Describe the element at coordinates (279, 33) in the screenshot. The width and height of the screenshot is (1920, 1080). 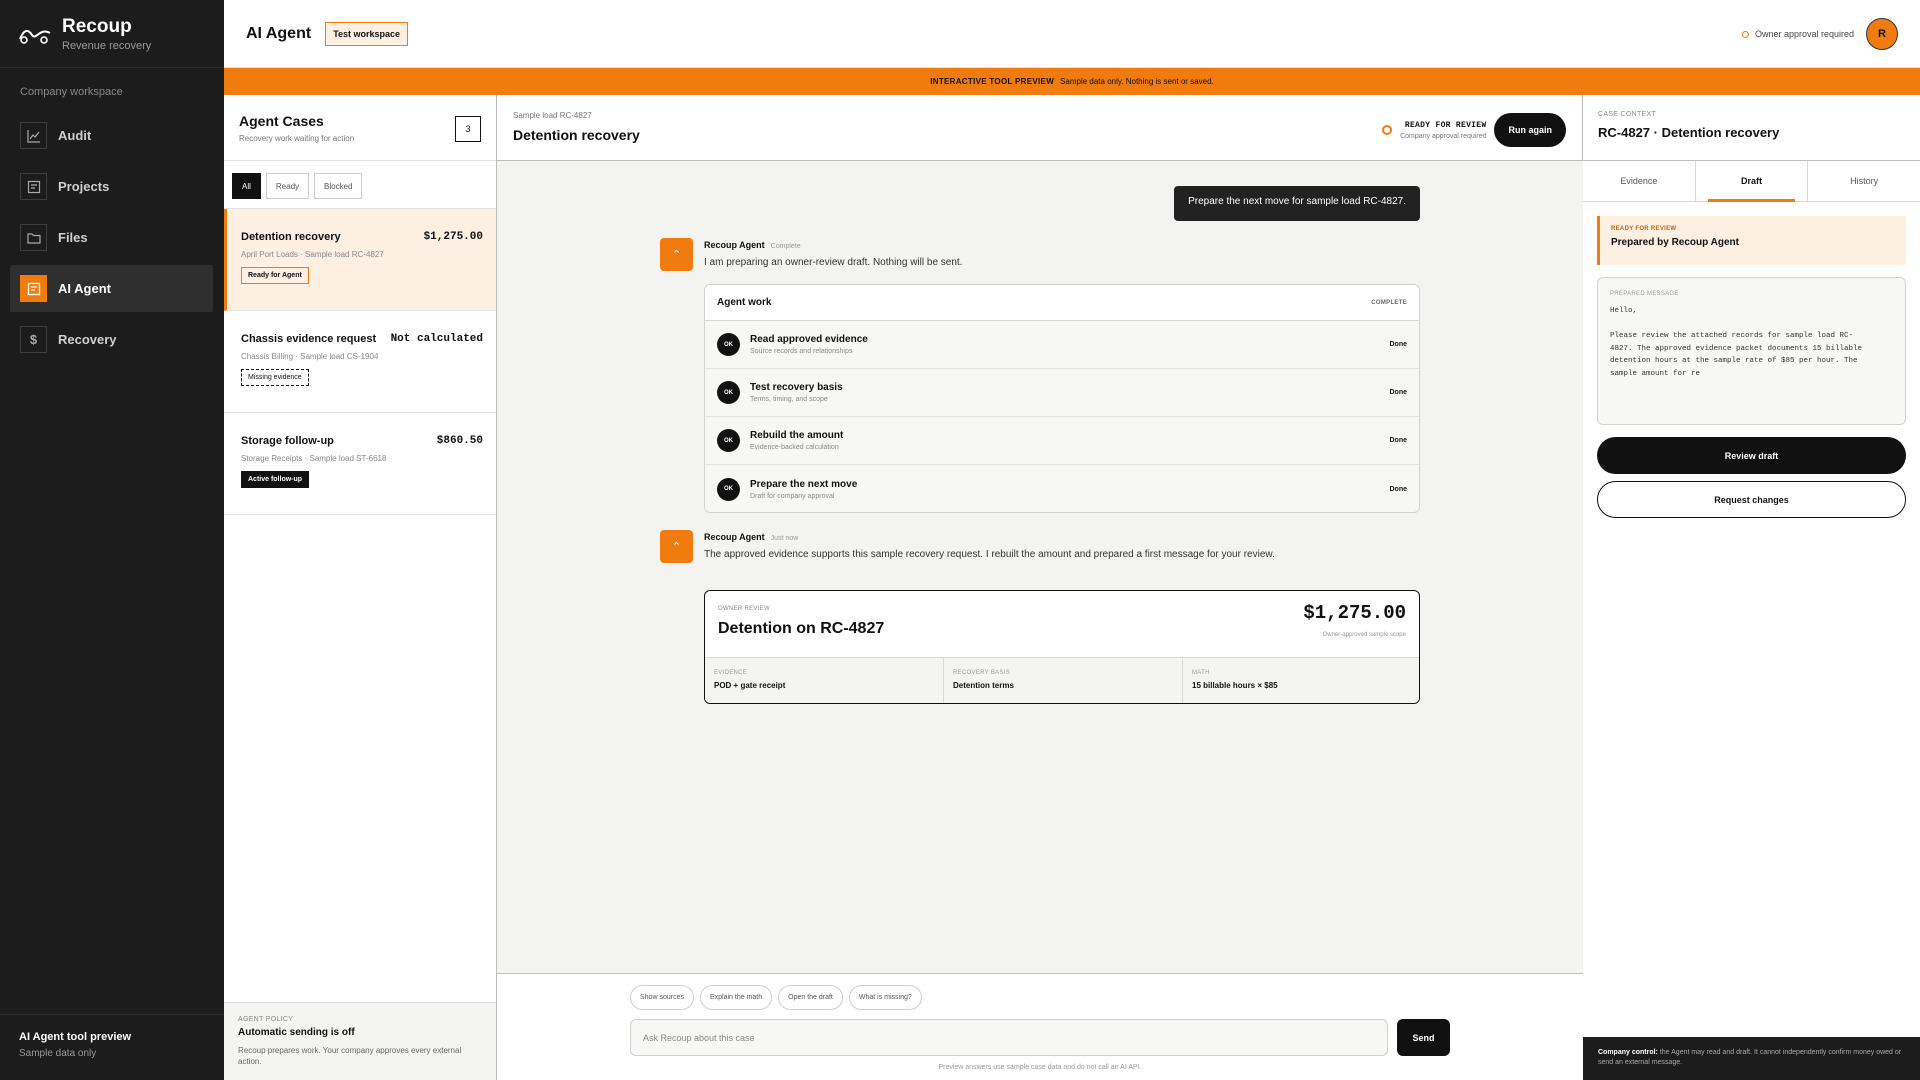
I see `page-title: AI Agent` at that location.